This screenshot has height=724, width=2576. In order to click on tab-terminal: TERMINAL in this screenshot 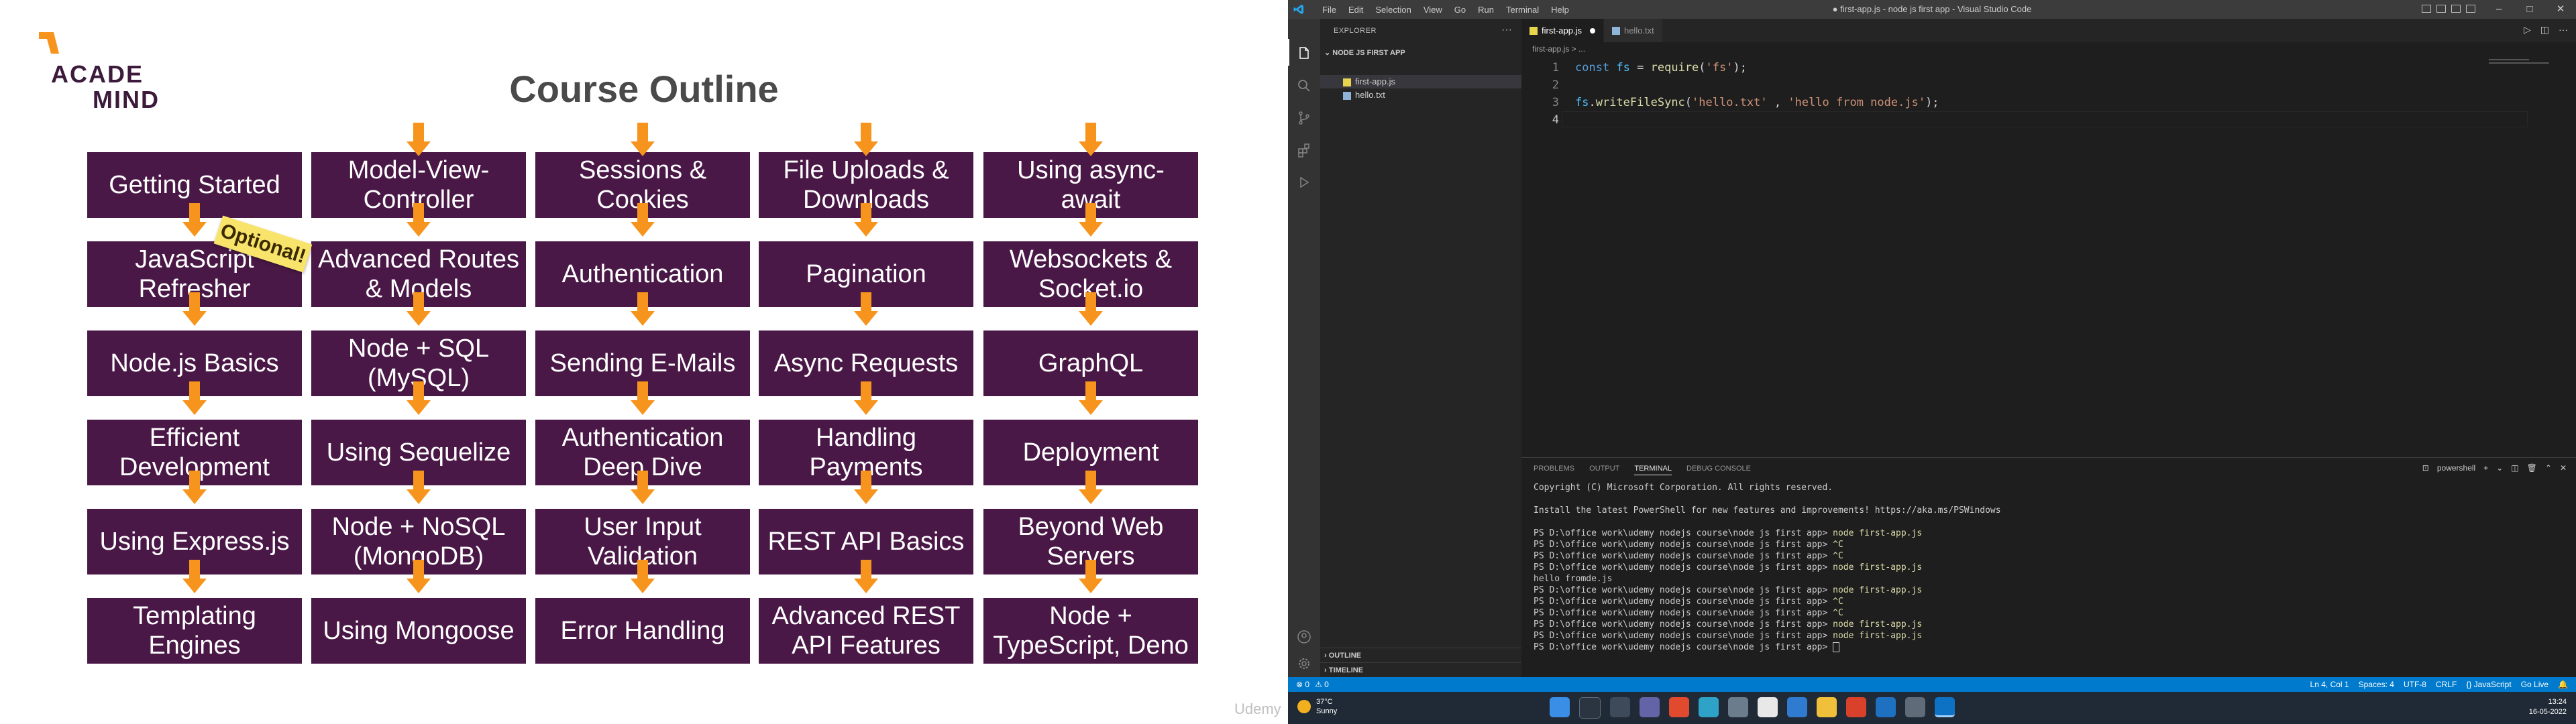, I will do `click(1653, 470)`.